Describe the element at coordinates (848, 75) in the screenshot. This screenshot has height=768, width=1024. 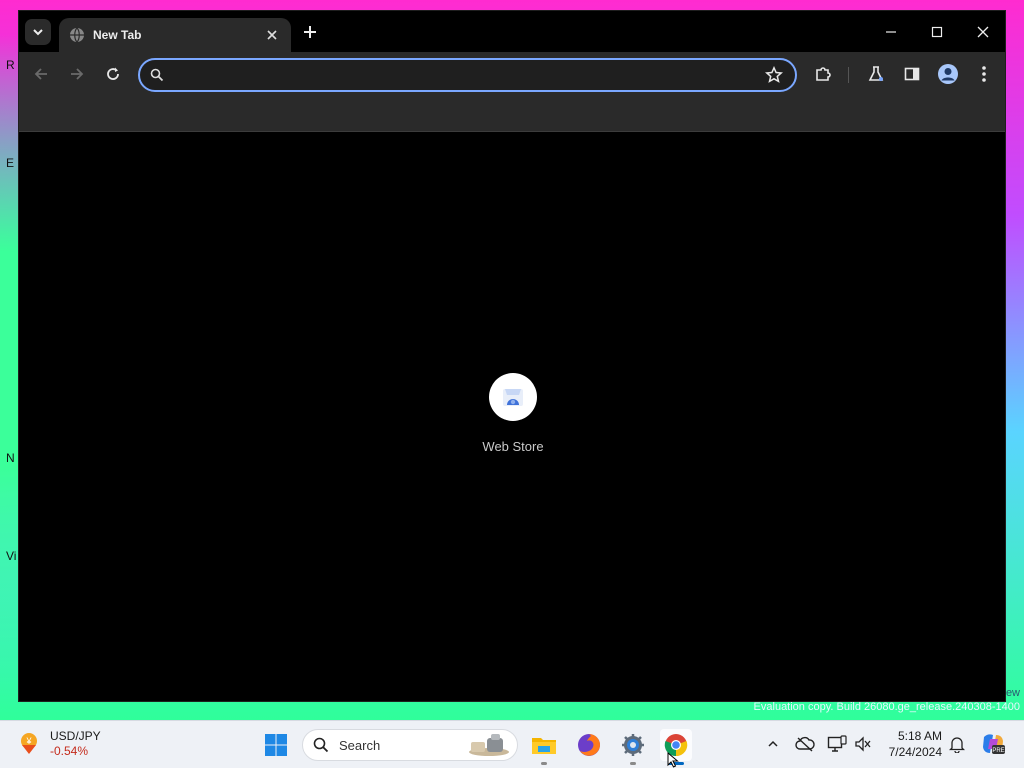
I see `toolbar-divider` at that location.